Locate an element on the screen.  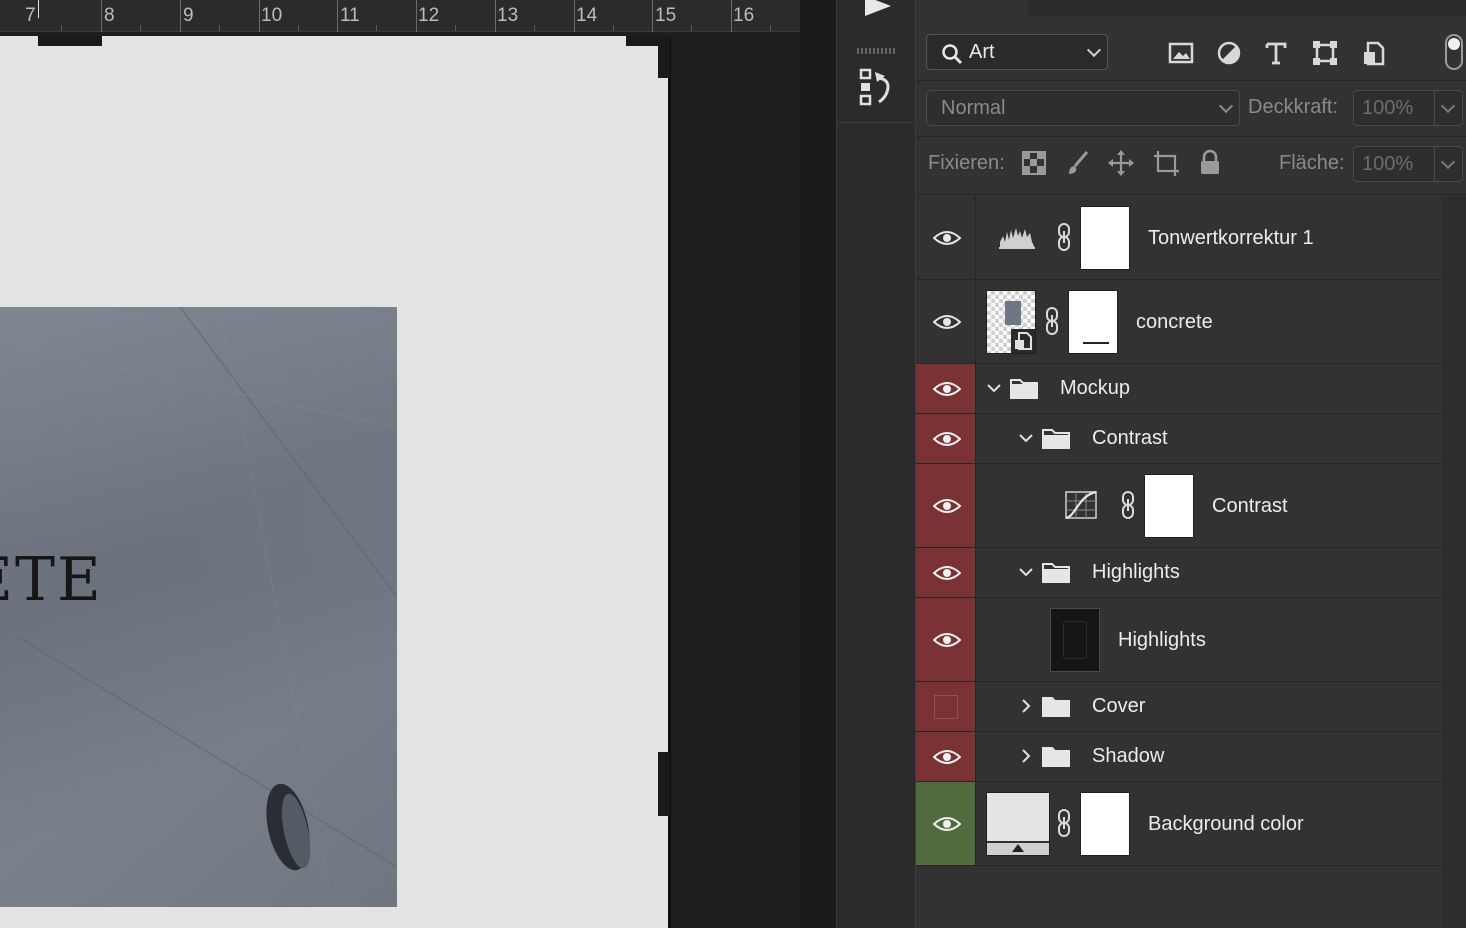
shape-filter-icon is located at coordinates (1325, 53).